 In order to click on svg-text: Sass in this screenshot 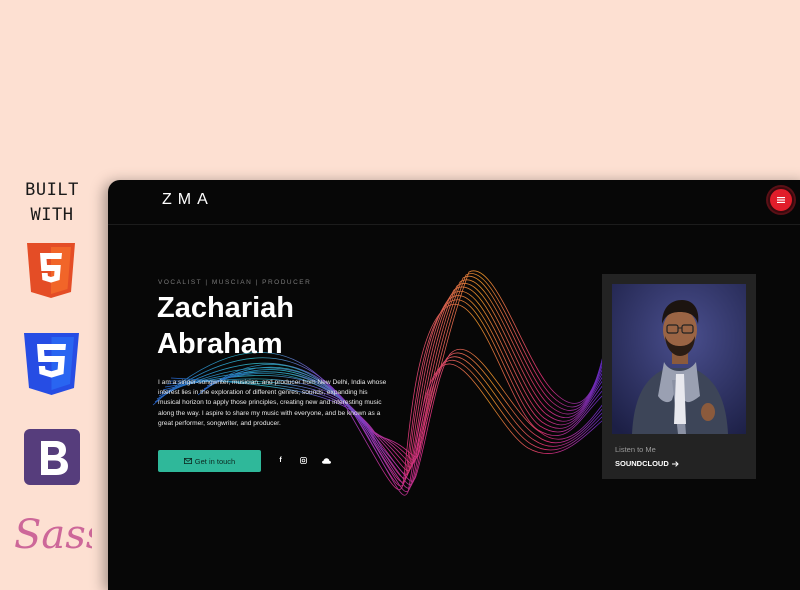, I will do `click(53, 535)`.